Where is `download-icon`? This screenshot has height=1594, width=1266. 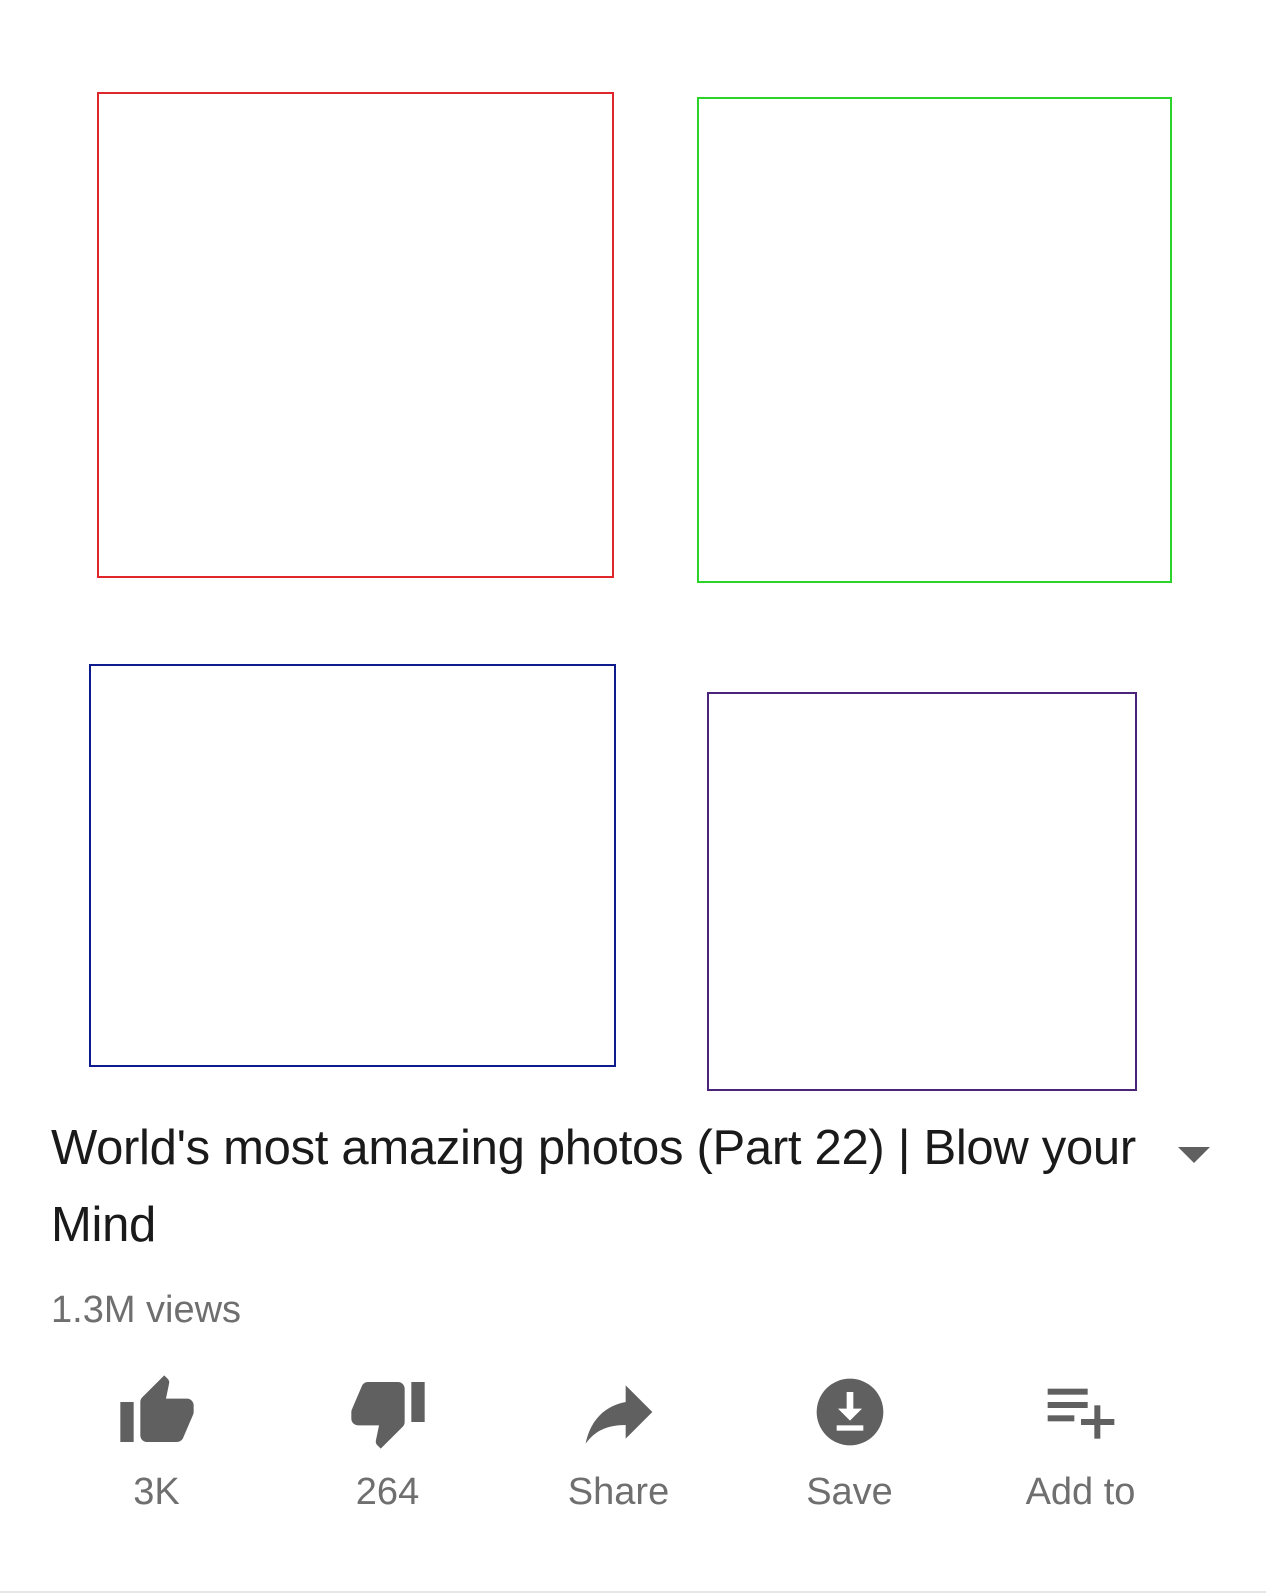
download-icon is located at coordinates (850, 1412).